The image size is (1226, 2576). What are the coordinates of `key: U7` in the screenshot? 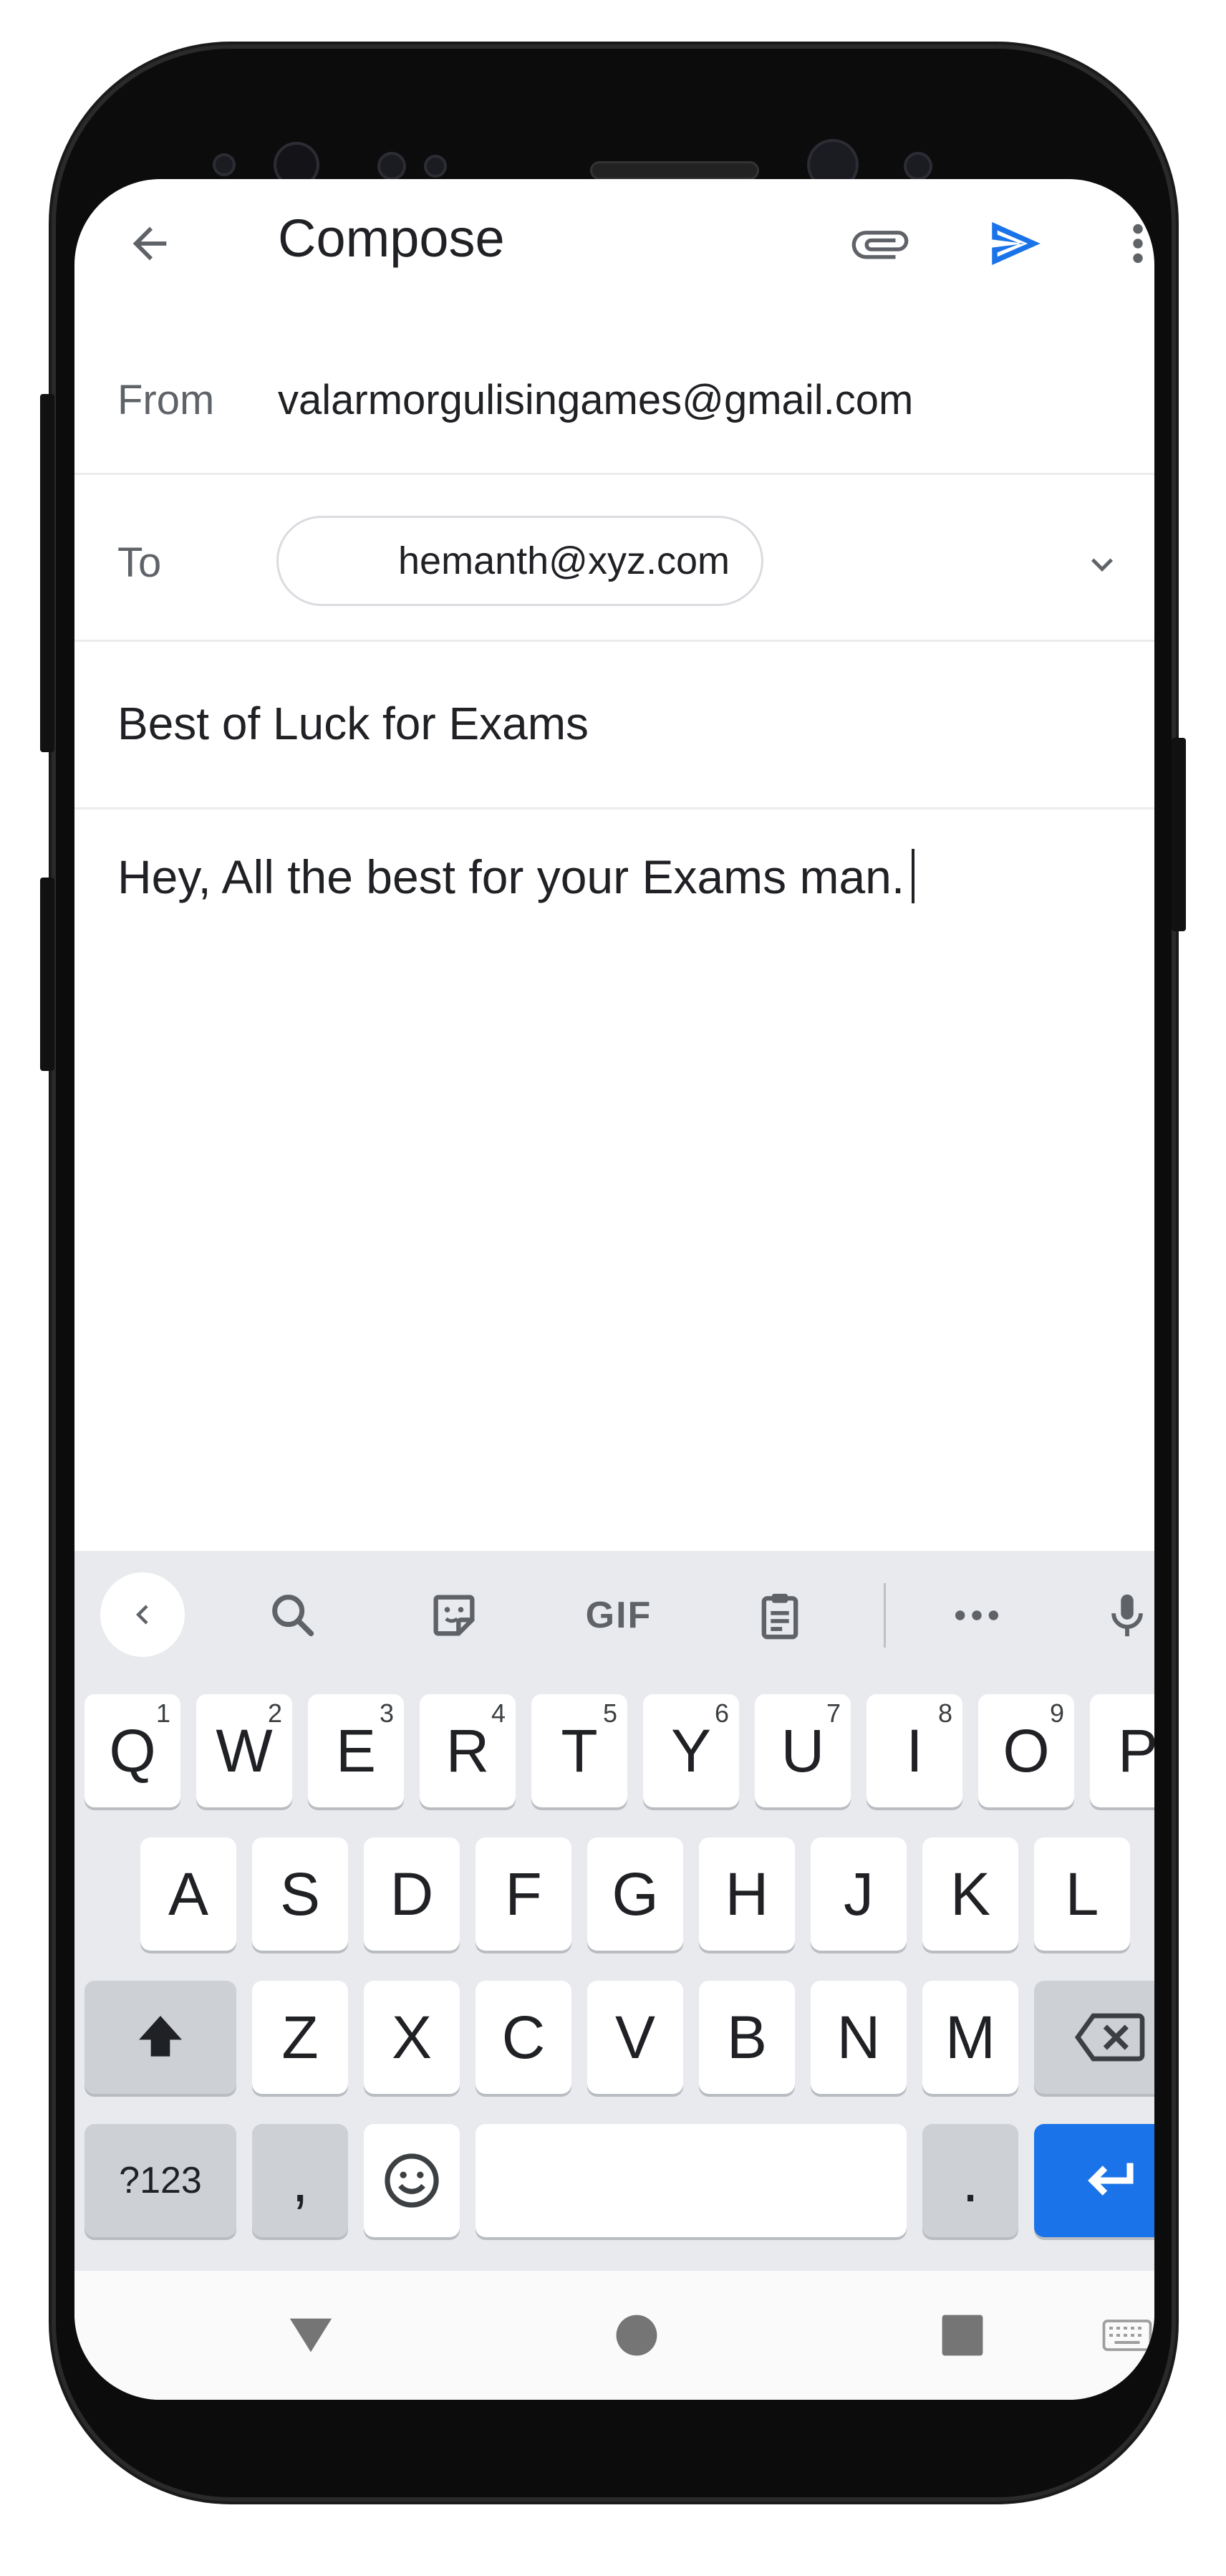 It's located at (803, 1750).